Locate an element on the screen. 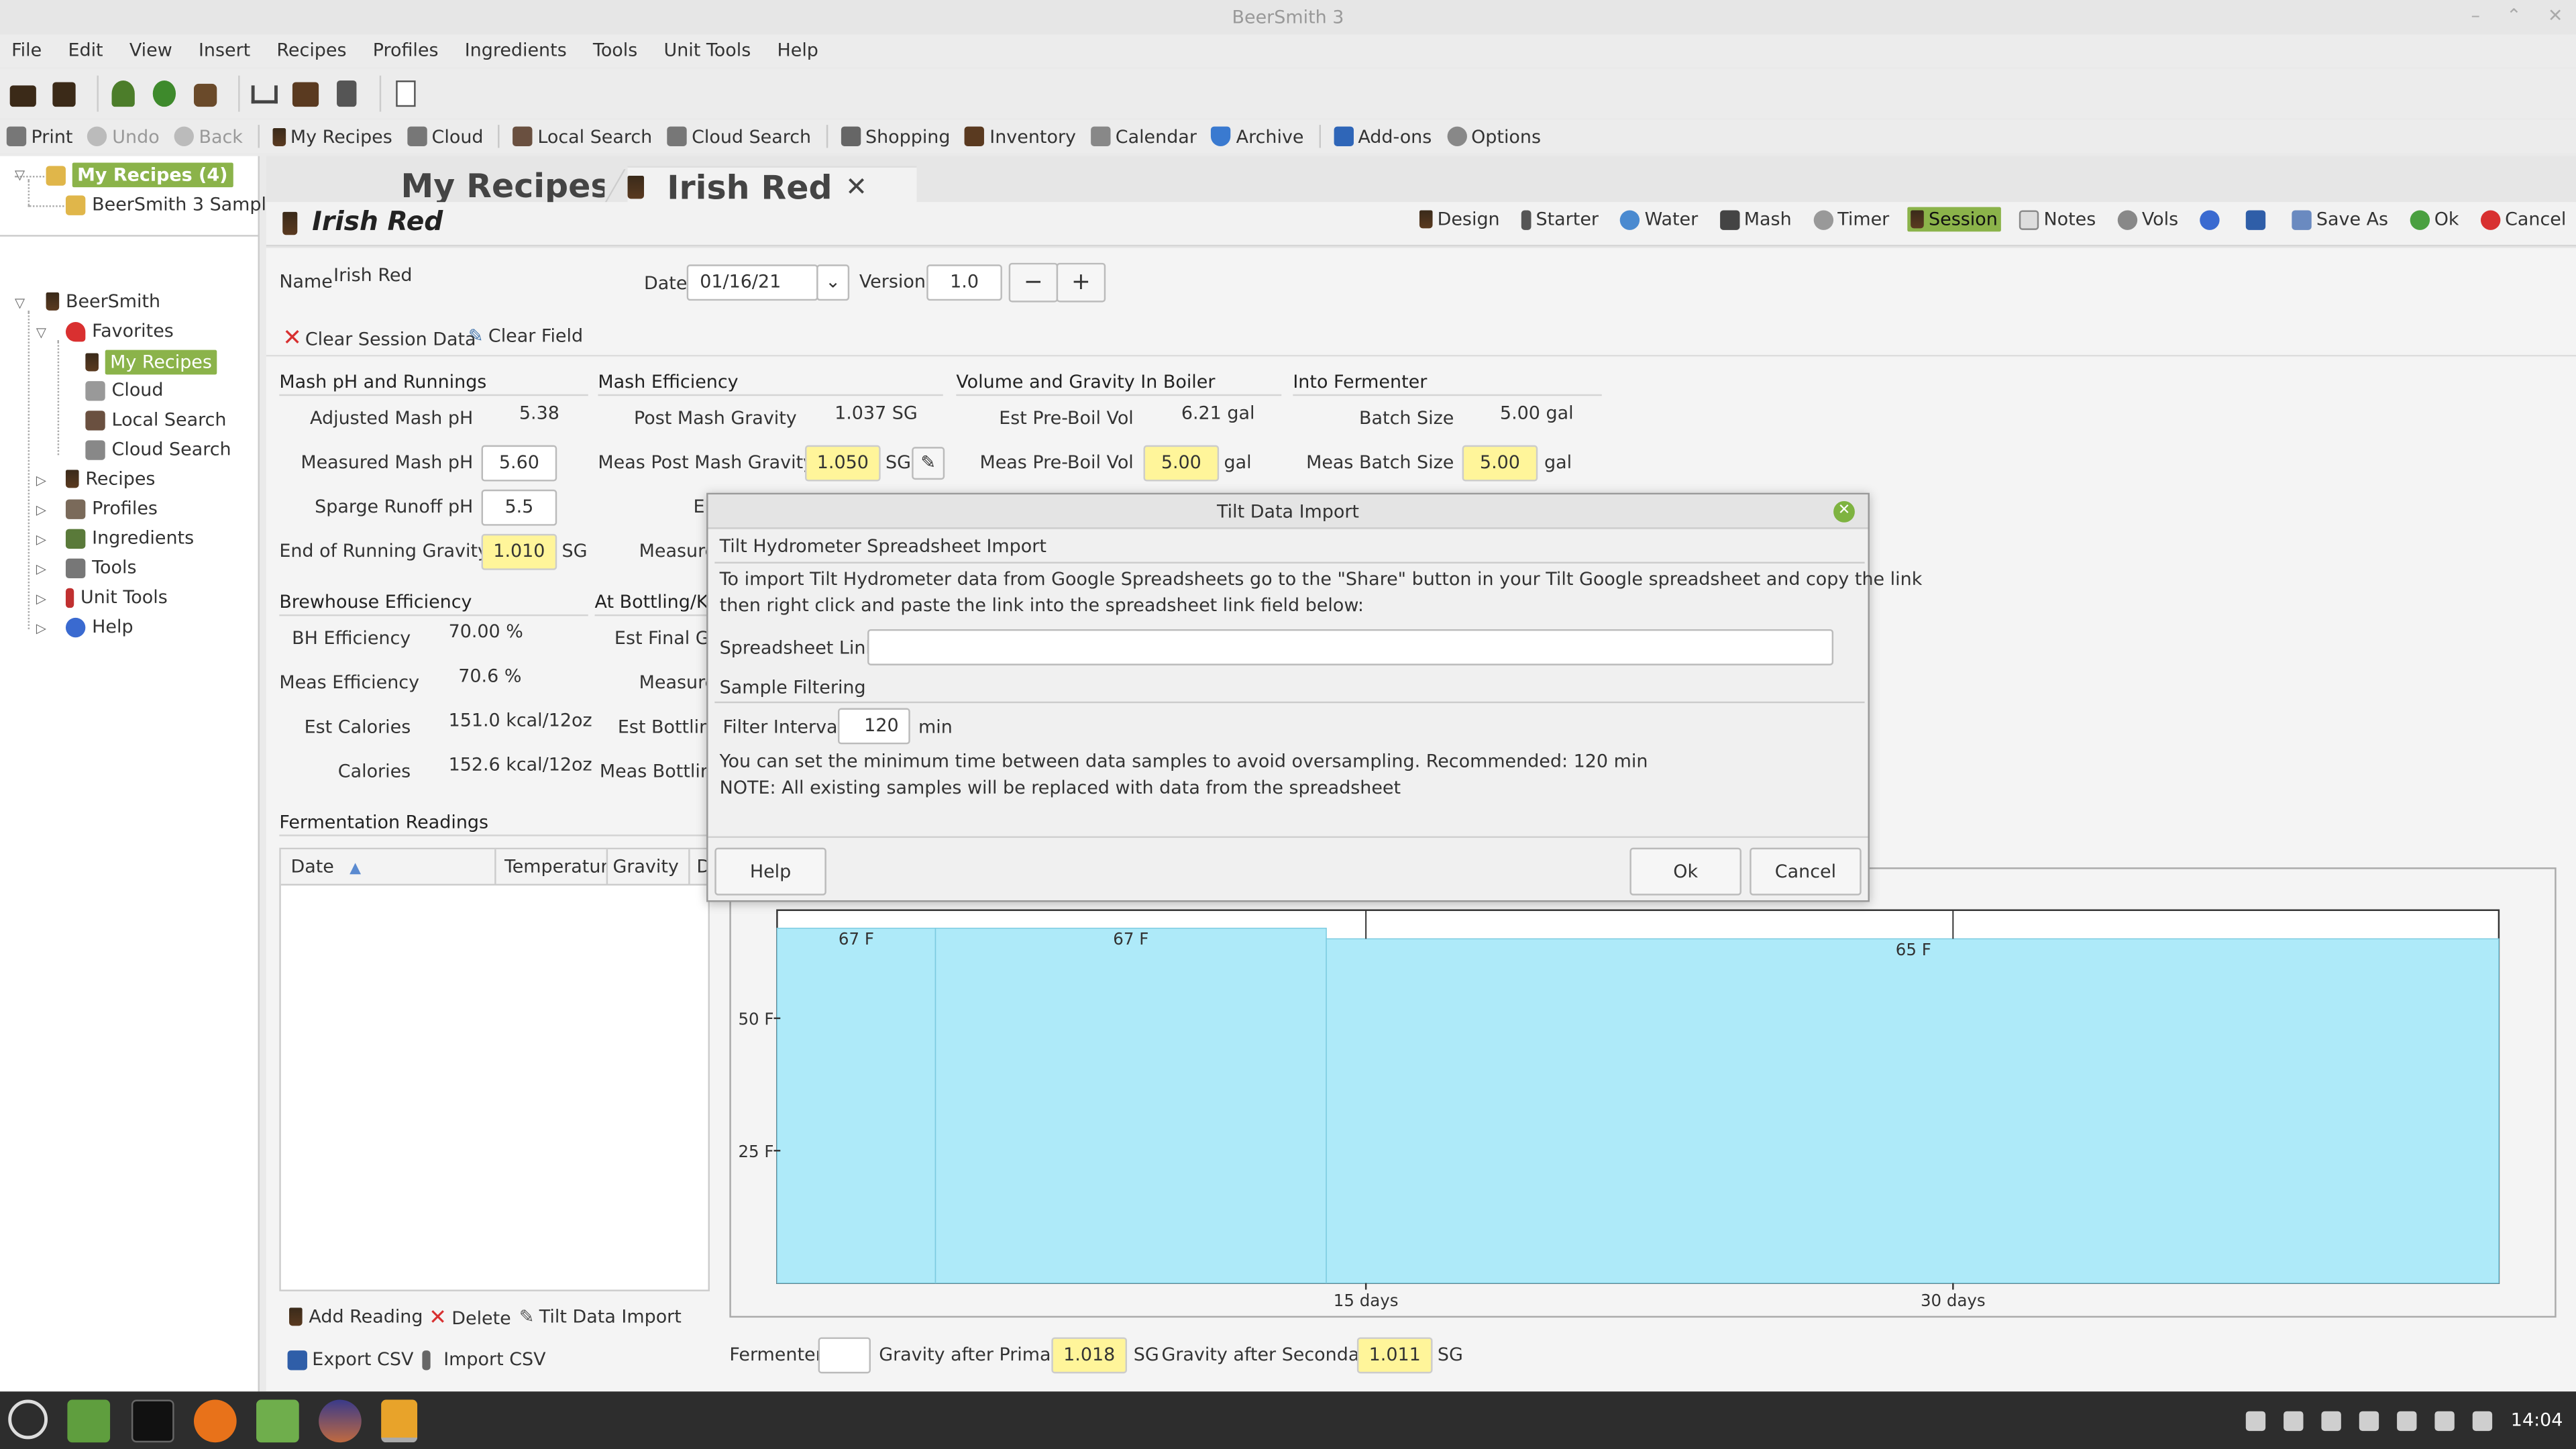  printer-icon is located at coordinates (2369, 1420).